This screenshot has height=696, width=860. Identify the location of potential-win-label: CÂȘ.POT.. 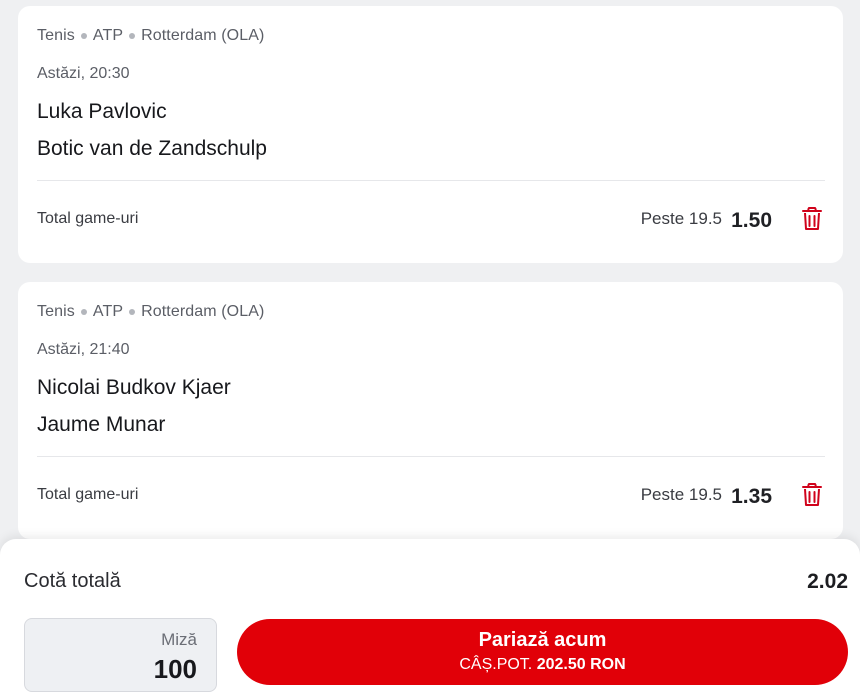
(496, 664).